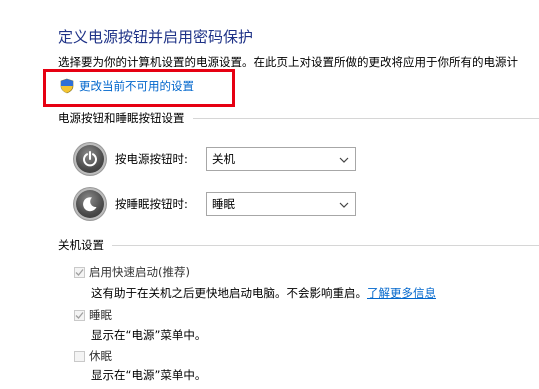 The image size is (539, 389). Describe the element at coordinates (81, 245) in the screenshot. I see `shutdown-section-title: 关机设置` at that location.